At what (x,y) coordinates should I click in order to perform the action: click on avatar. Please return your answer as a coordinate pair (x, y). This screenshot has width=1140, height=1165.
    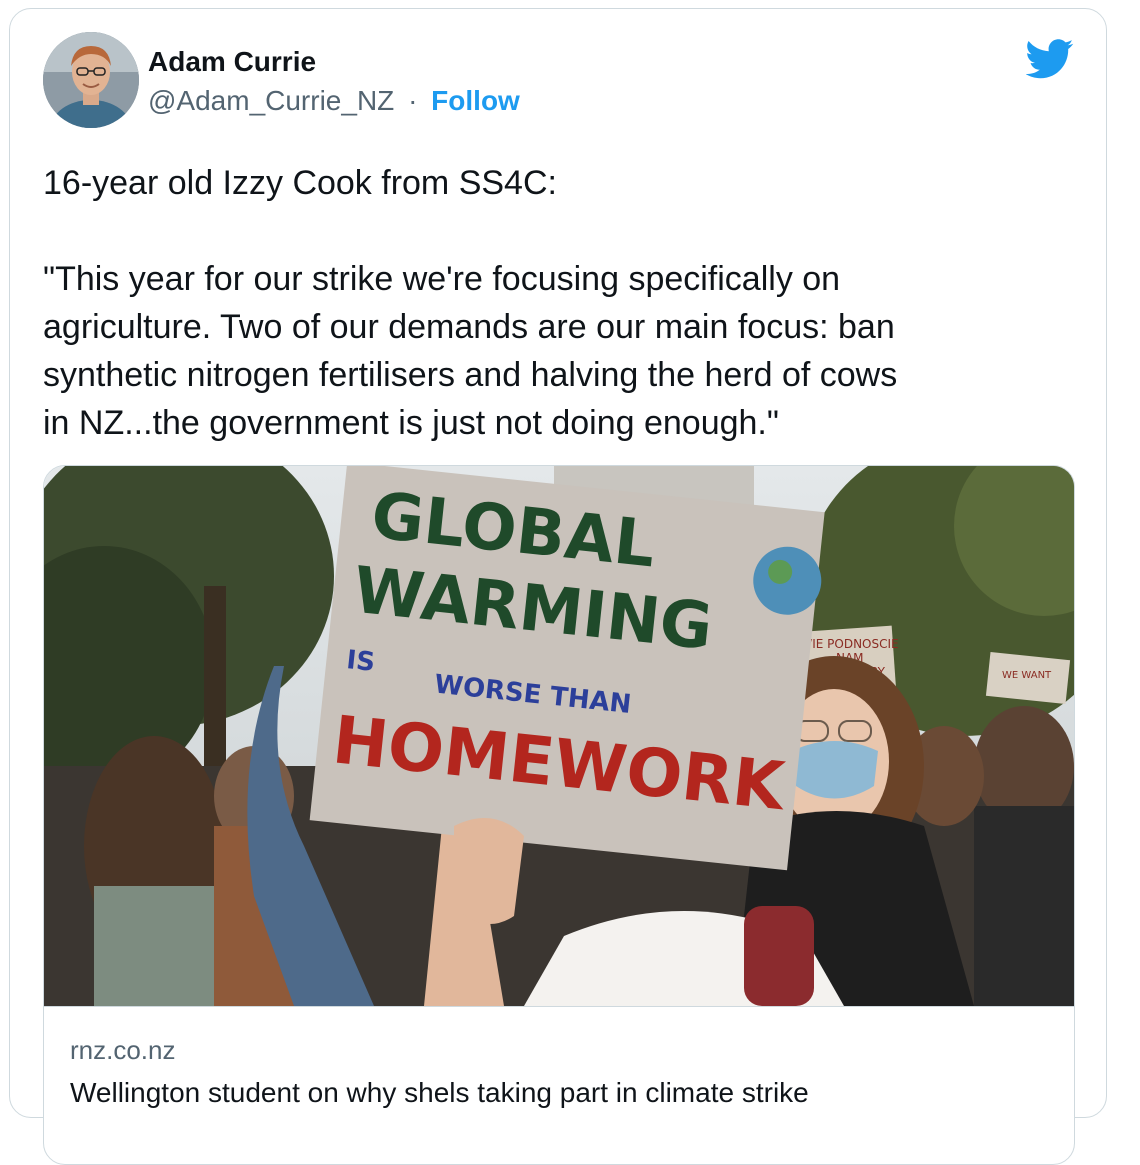
    Looking at the image, I should click on (91, 80).